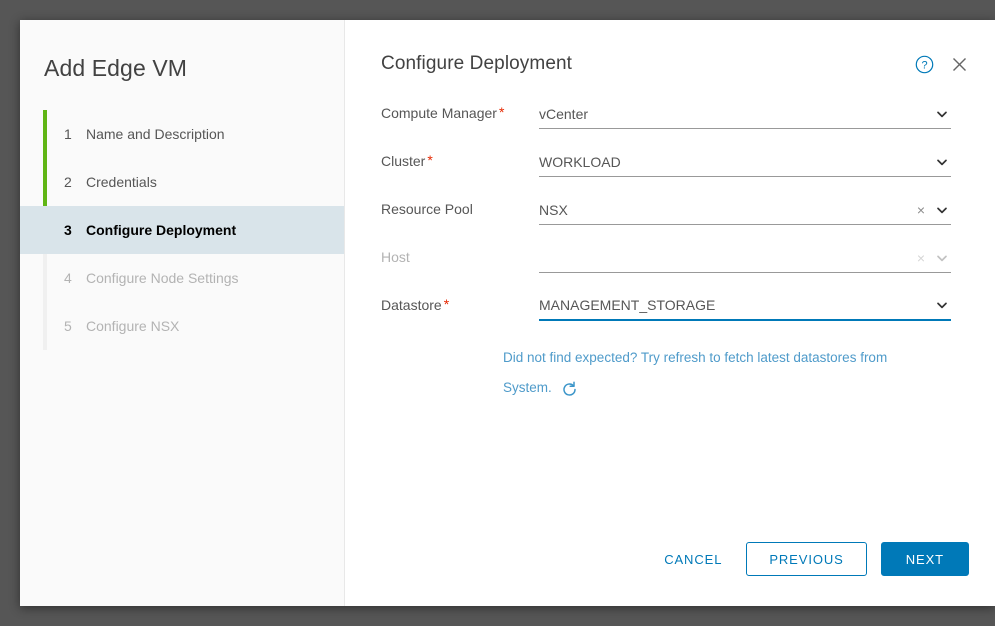  I want to click on field-label: Datastore *, so click(460, 303).